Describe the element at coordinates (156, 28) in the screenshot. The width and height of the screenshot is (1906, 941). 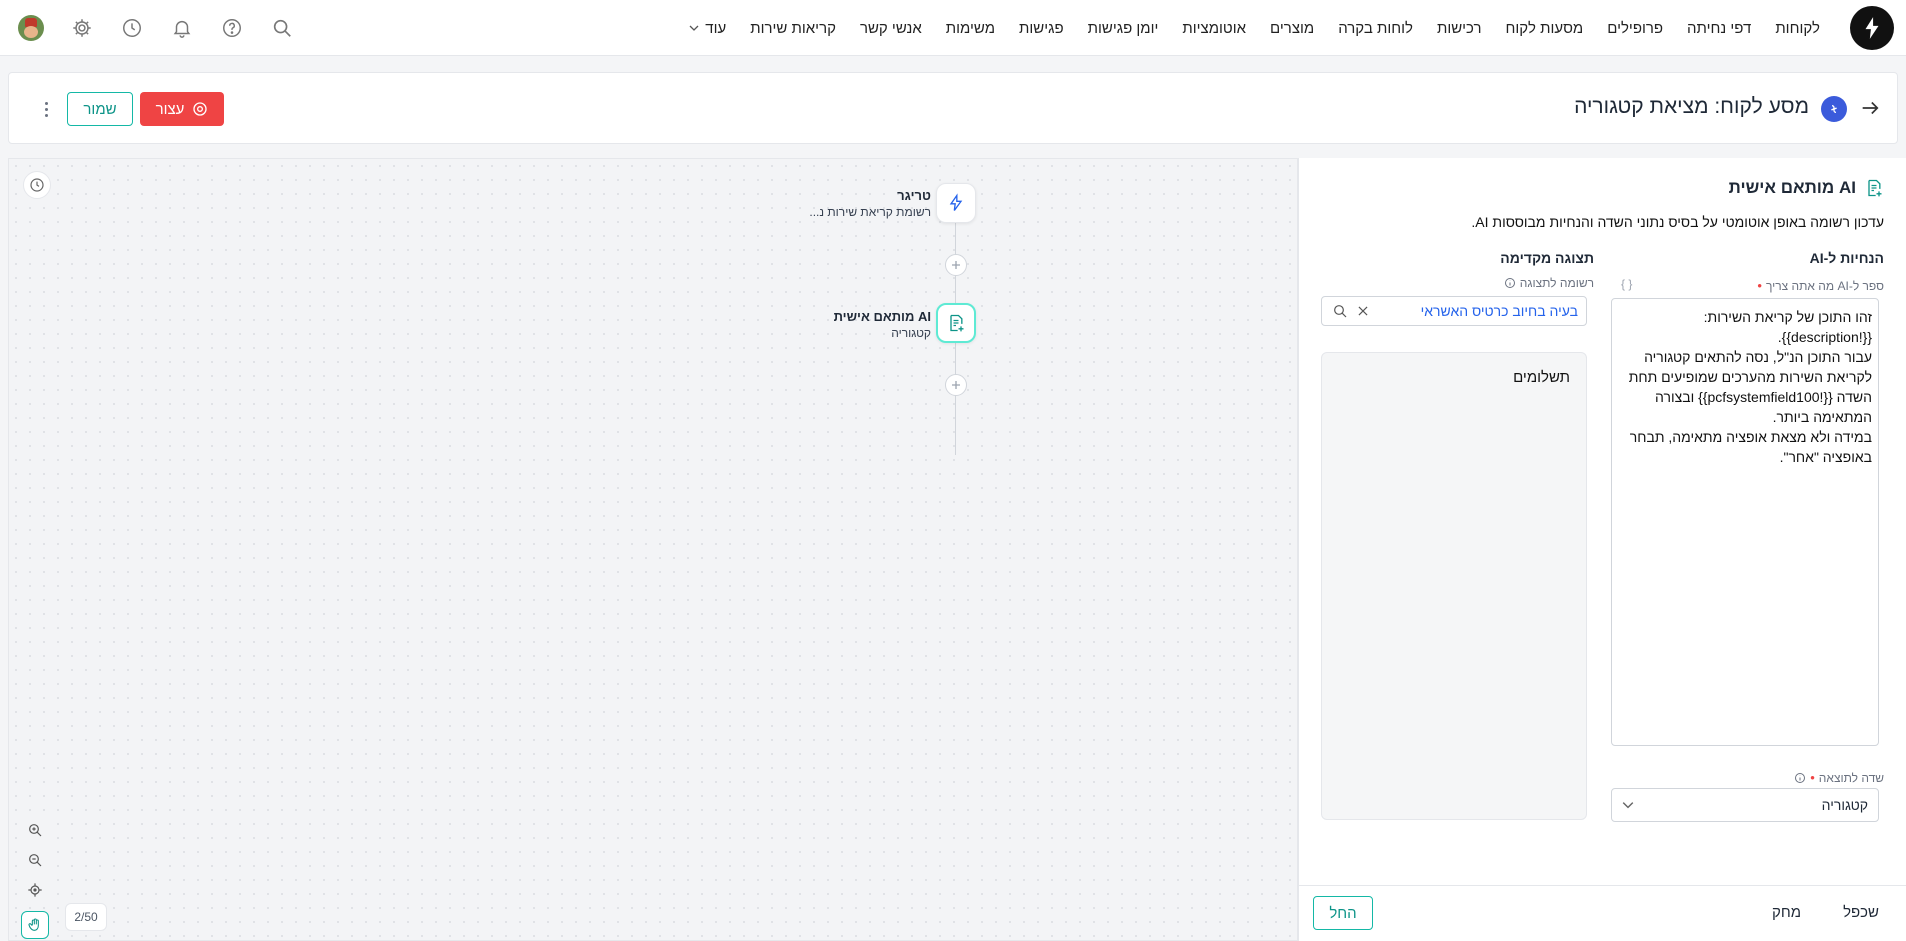
I see `top-icons-group` at that location.